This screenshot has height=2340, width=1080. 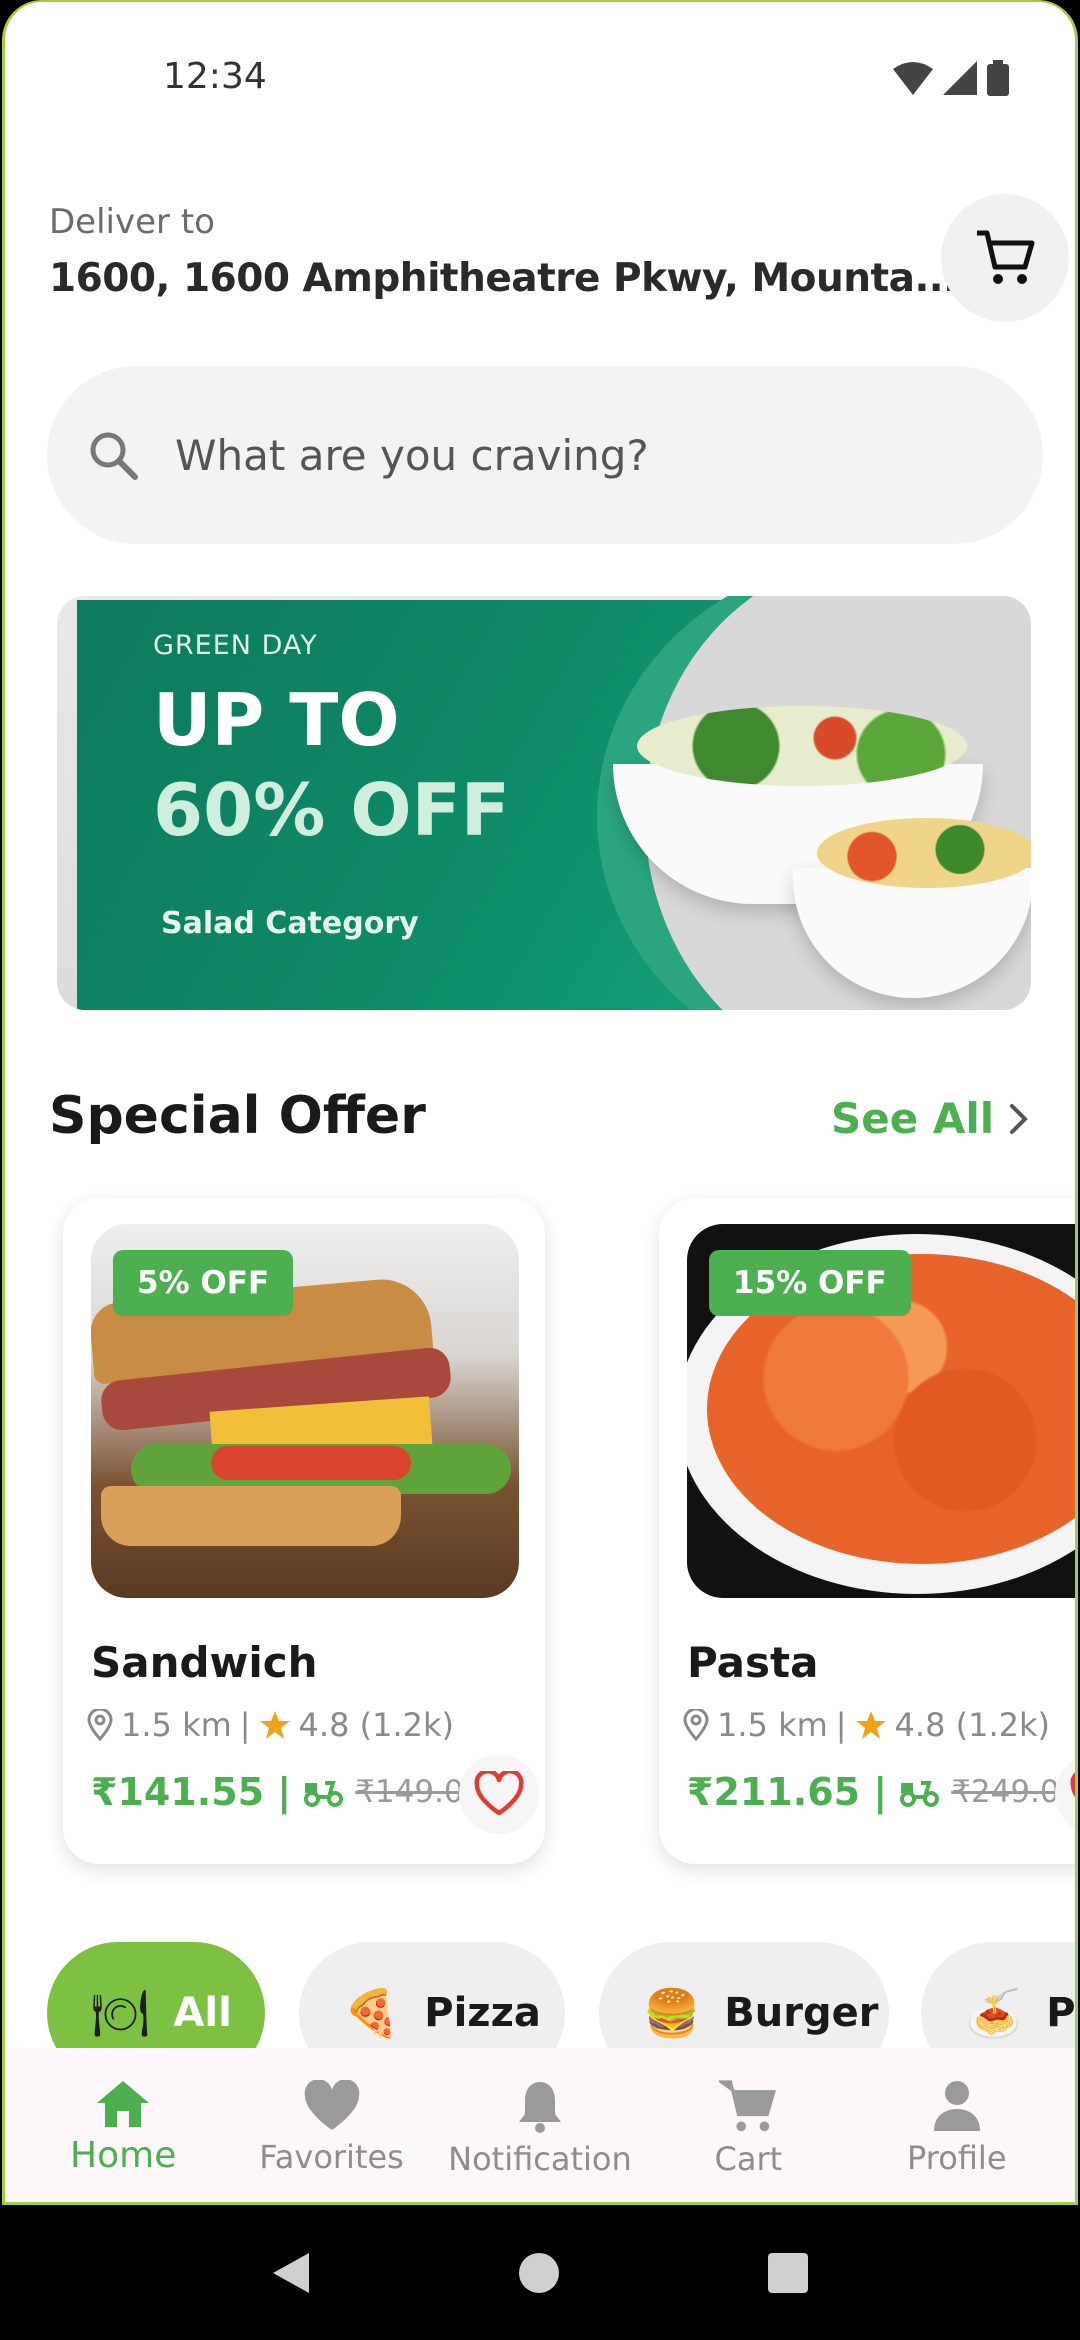 I want to click on bread-bottom, so click(x=251, y=1516).